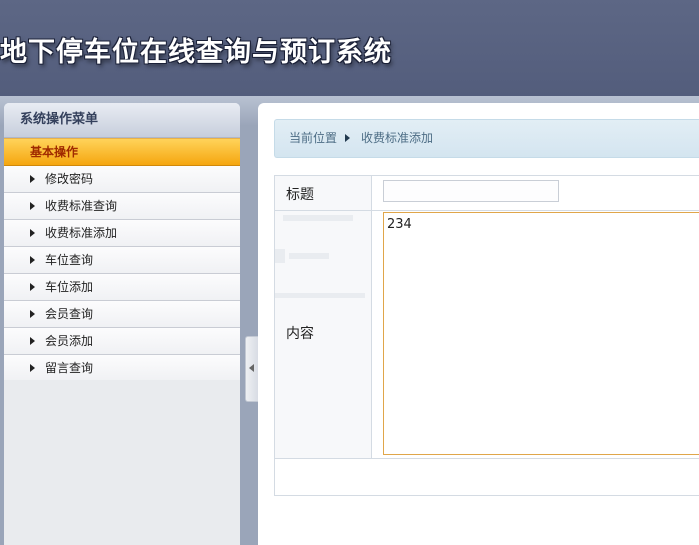 The height and width of the screenshot is (545, 699). I want to click on sidebar-collapse-handle, so click(251, 369).